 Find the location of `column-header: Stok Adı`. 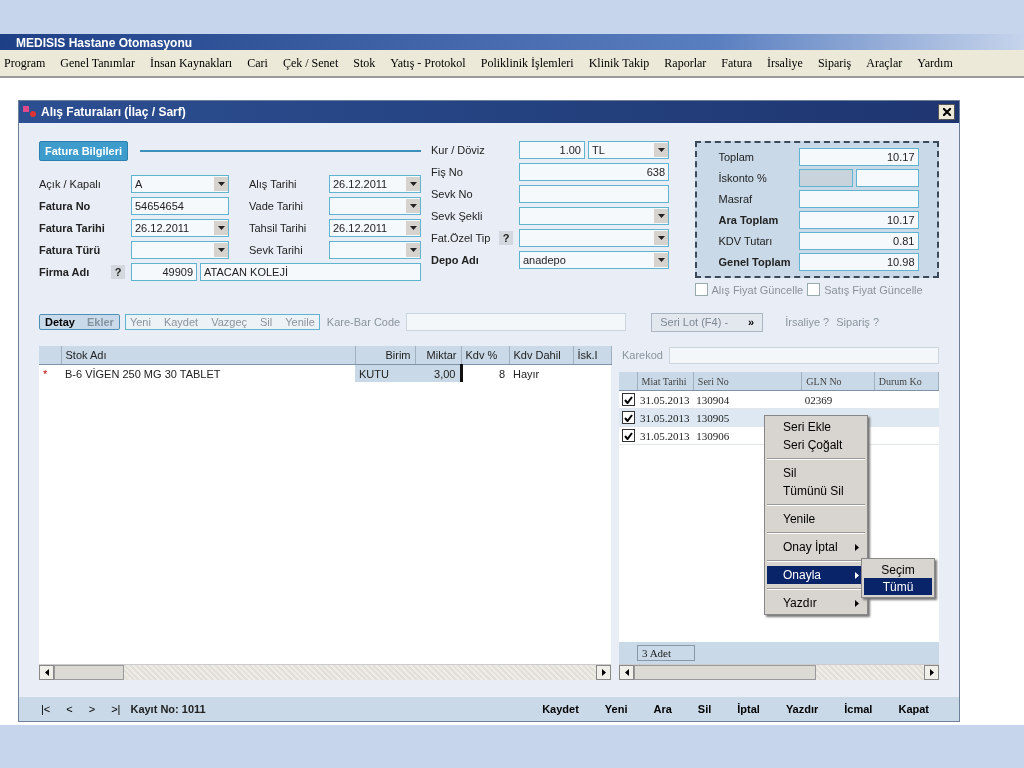

column-header: Stok Adı is located at coordinates (208, 355).